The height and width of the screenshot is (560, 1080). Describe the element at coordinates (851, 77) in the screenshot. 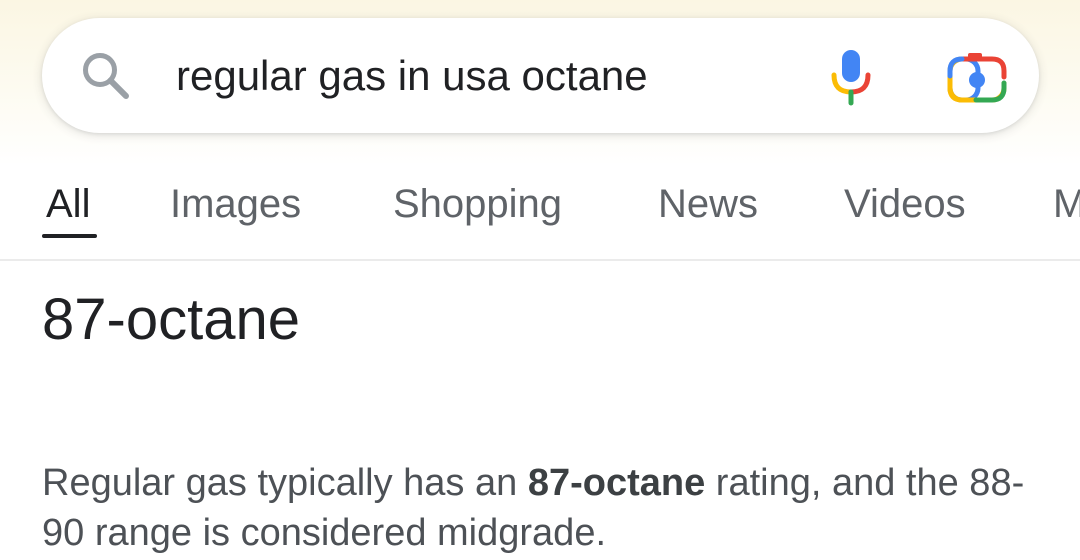

I see `microphone-icon` at that location.